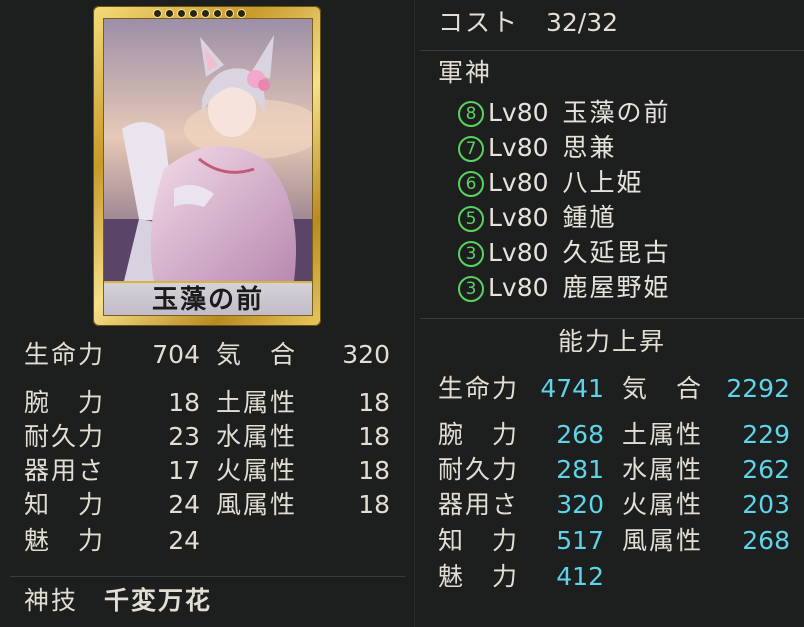 This screenshot has width=804, height=627. What do you see at coordinates (257, 354) in the screenshot?
I see `stat-label: 気 合` at bounding box center [257, 354].